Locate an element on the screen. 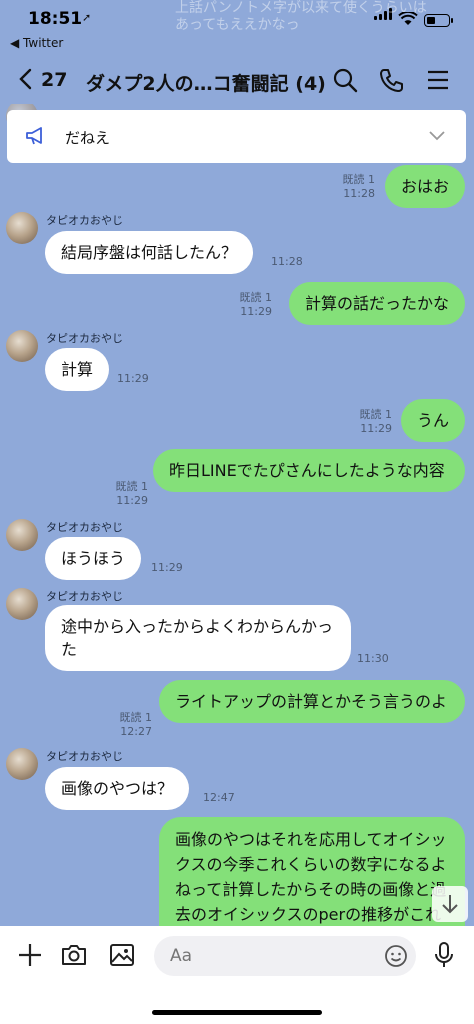 The width and height of the screenshot is (474, 1024). pinned-announcement: だねえ is located at coordinates (236, 136).